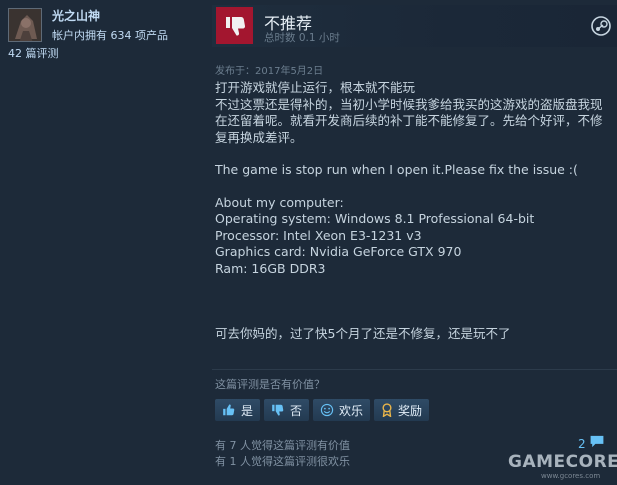  Describe the element at coordinates (33, 53) in the screenshot. I see `reviewer-review-count: 42 篇评测` at that location.